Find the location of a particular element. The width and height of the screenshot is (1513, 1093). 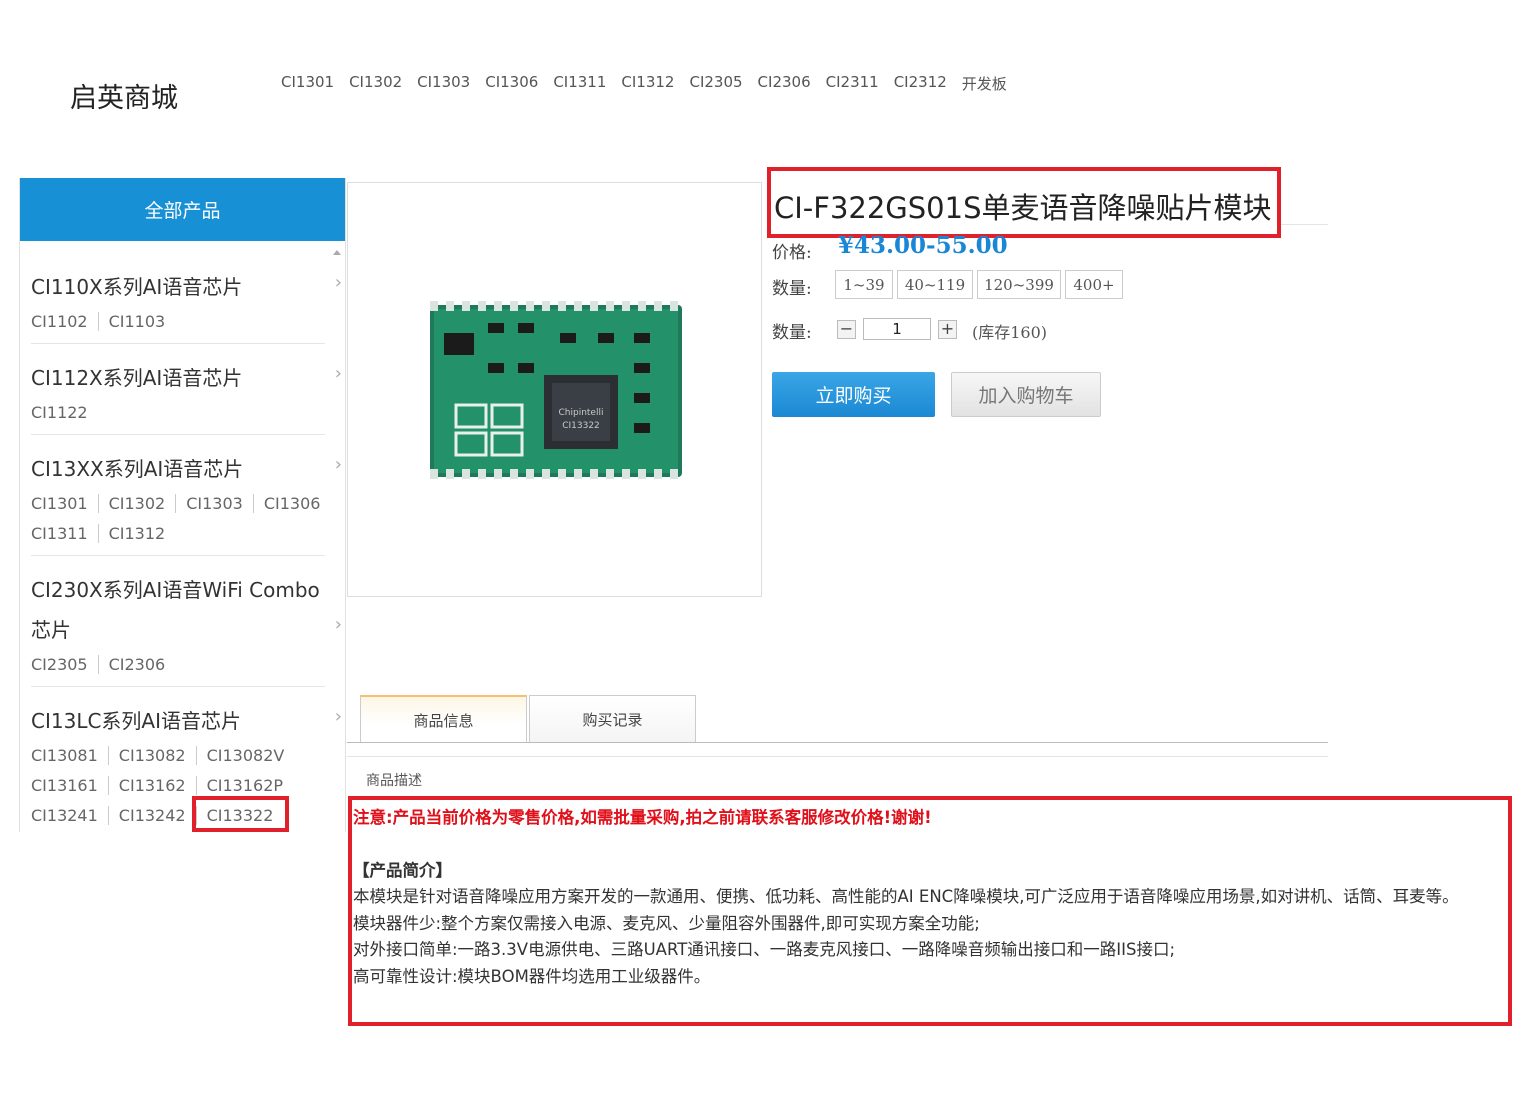

svg-text: CI13322 is located at coordinates (581, 426).